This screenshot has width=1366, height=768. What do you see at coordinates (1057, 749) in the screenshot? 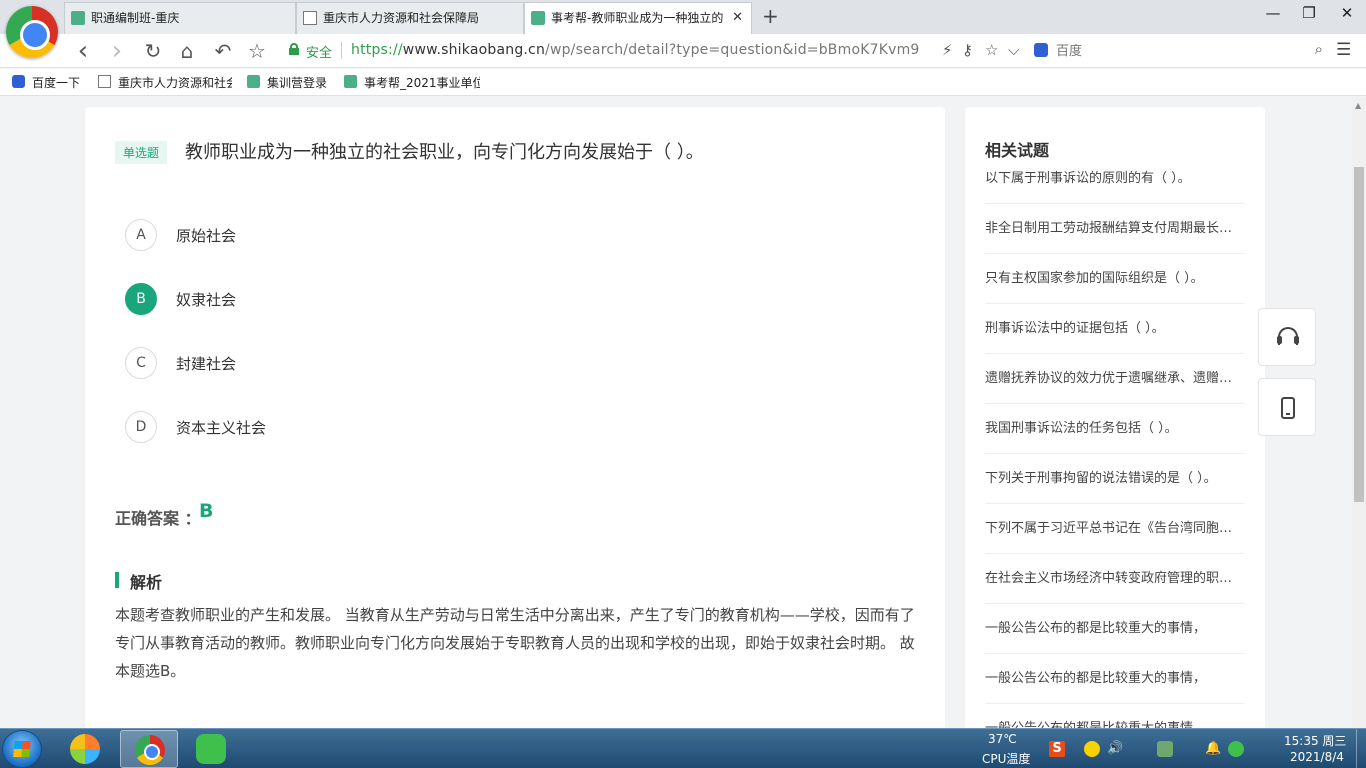
I see `sogou-input-icon: S` at bounding box center [1057, 749].